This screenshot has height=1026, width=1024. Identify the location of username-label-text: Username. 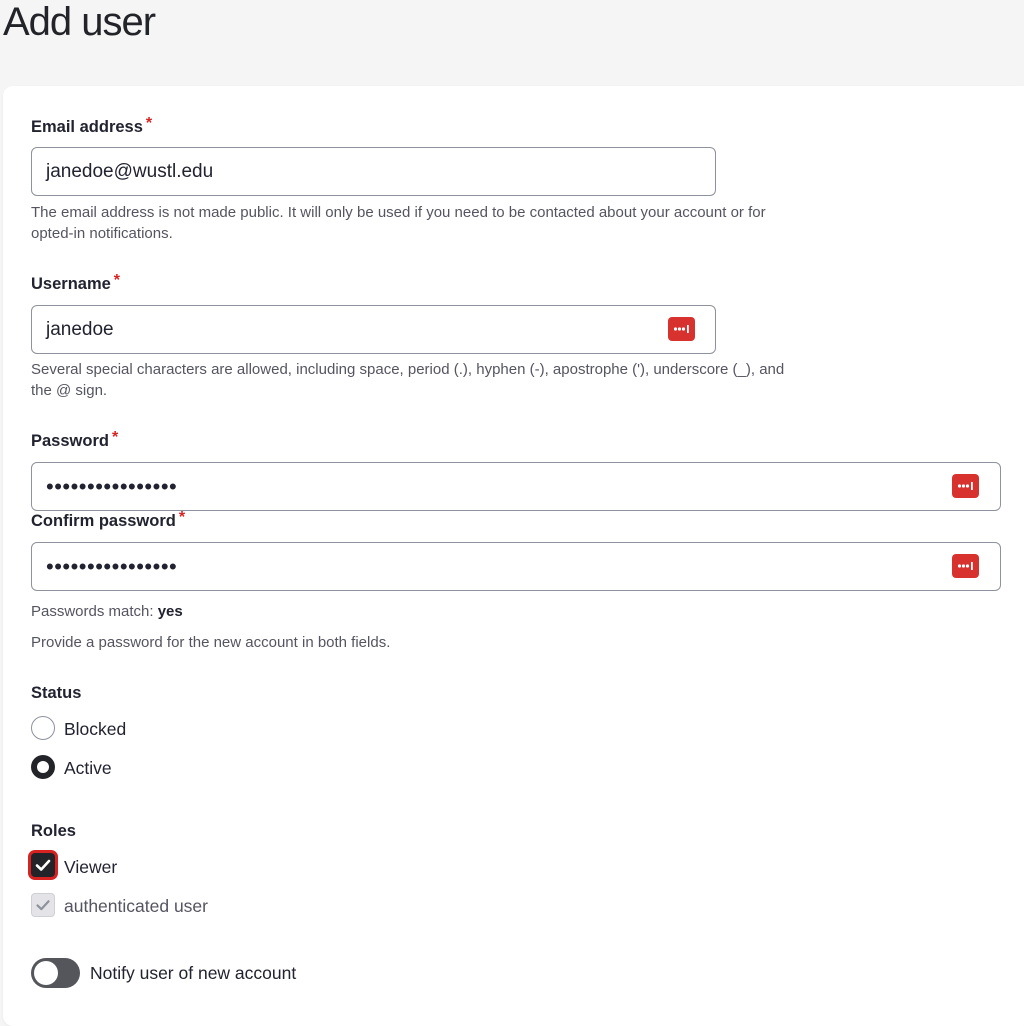
(71, 284).